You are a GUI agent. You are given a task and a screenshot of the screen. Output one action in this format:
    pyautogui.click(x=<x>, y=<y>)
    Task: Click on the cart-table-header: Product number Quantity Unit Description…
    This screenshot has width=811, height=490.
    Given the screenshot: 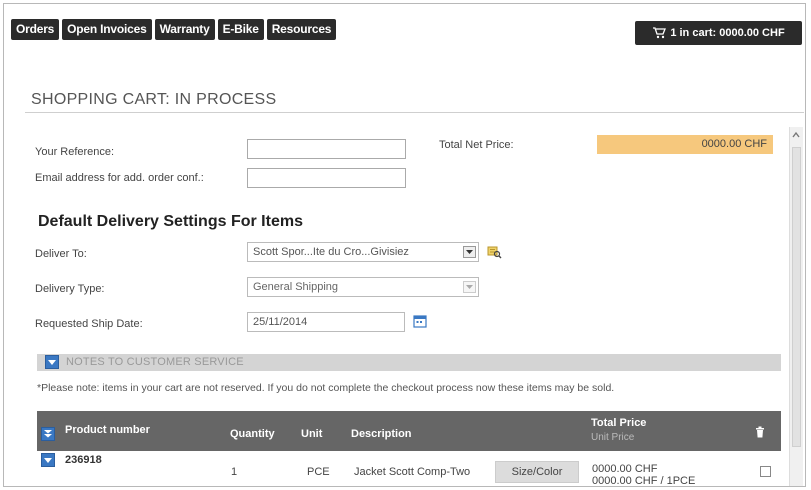 What is the action you would take?
    pyautogui.click(x=409, y=431)
    